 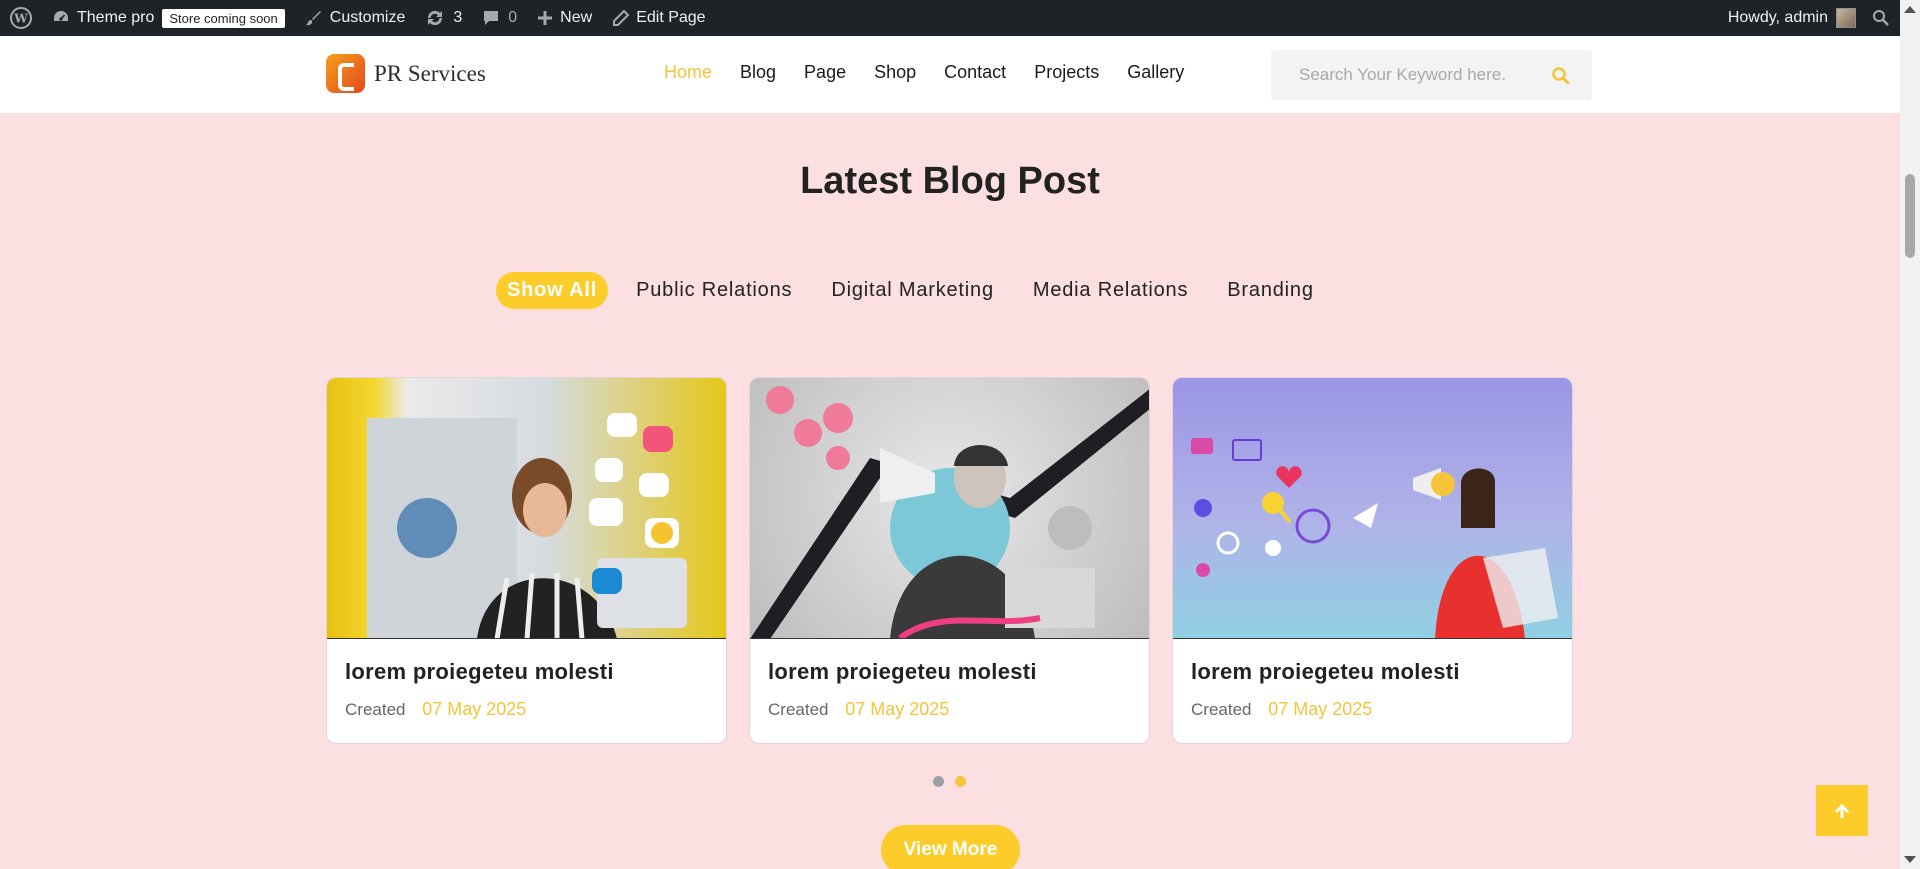 I want to click on scroll-thumb, so click(x=1910, y=216).